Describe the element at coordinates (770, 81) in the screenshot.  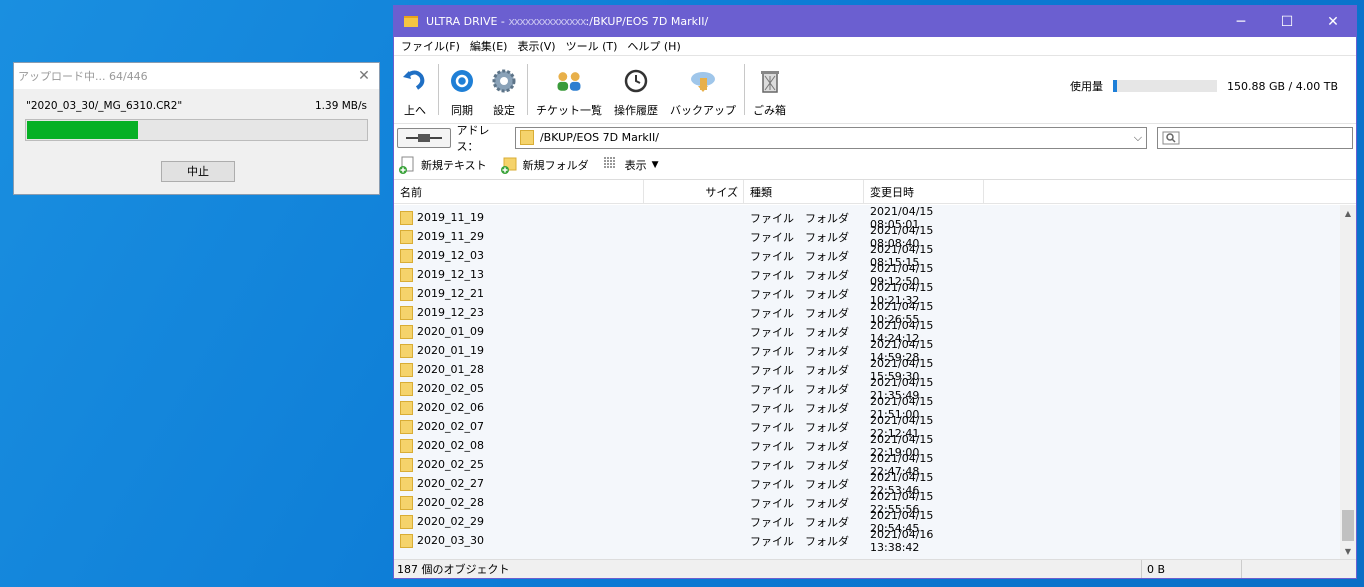
I see `trash-icon` at that location.